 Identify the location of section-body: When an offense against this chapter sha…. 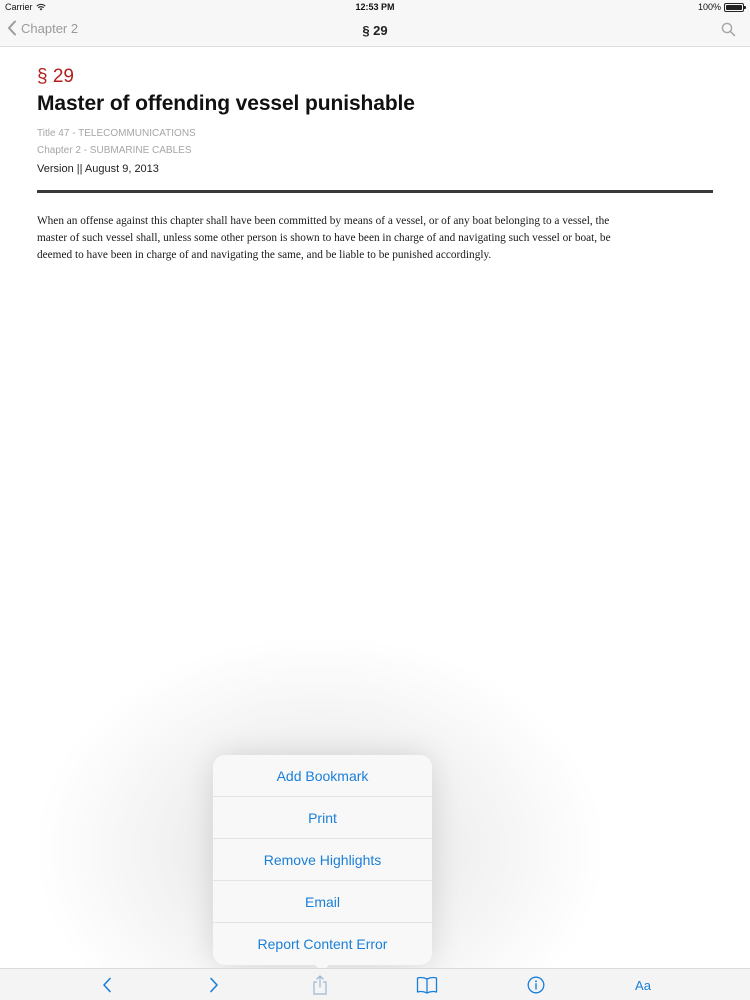
(375, 238).